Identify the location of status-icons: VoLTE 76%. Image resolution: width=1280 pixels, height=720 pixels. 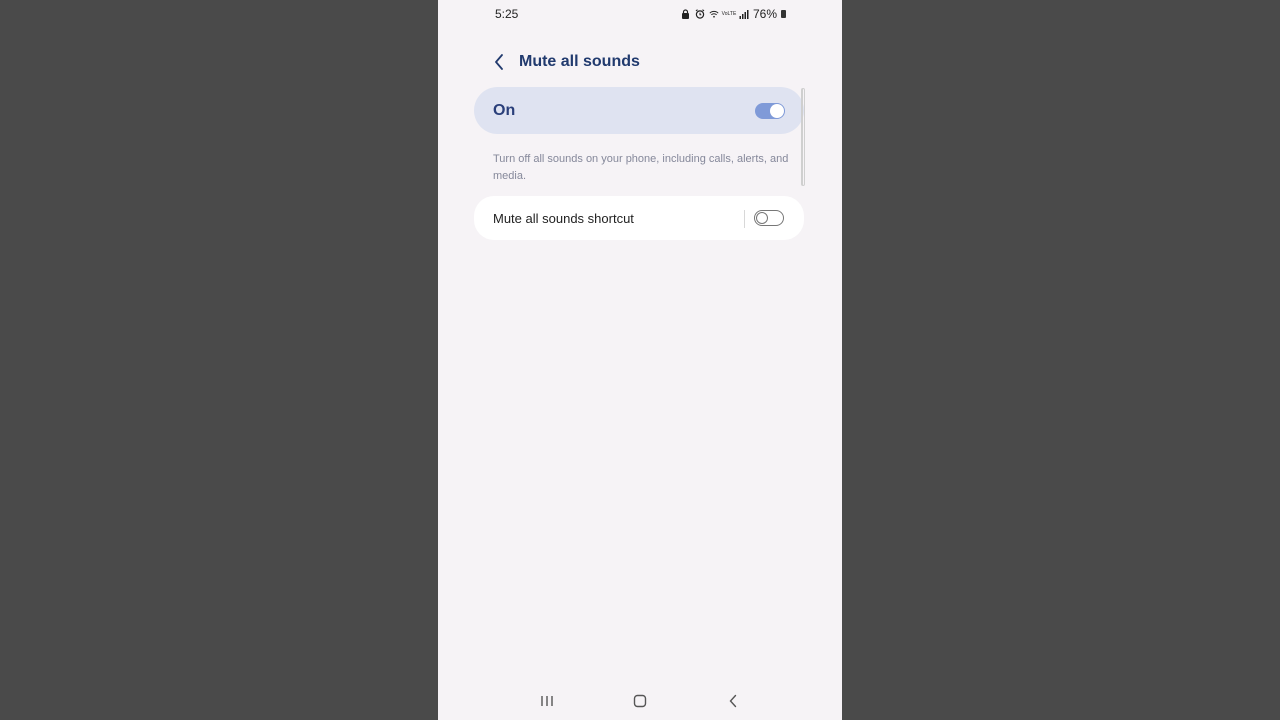
(733, 14).